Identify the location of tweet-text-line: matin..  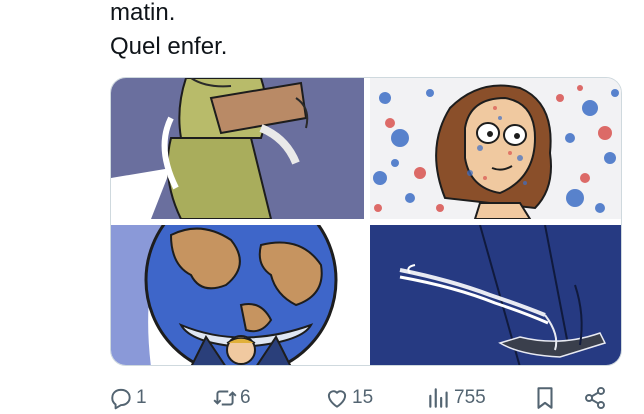
(143, 13).